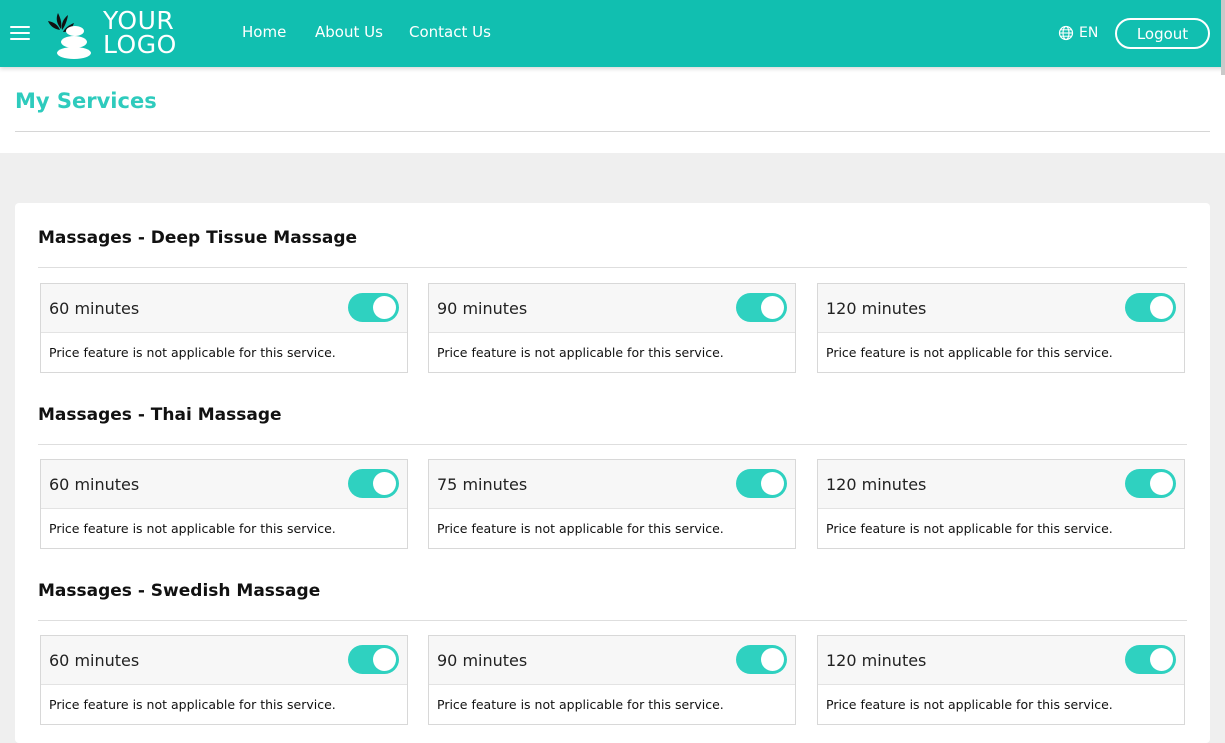  I want to click on language-selector: EN, so click(1078, 33).